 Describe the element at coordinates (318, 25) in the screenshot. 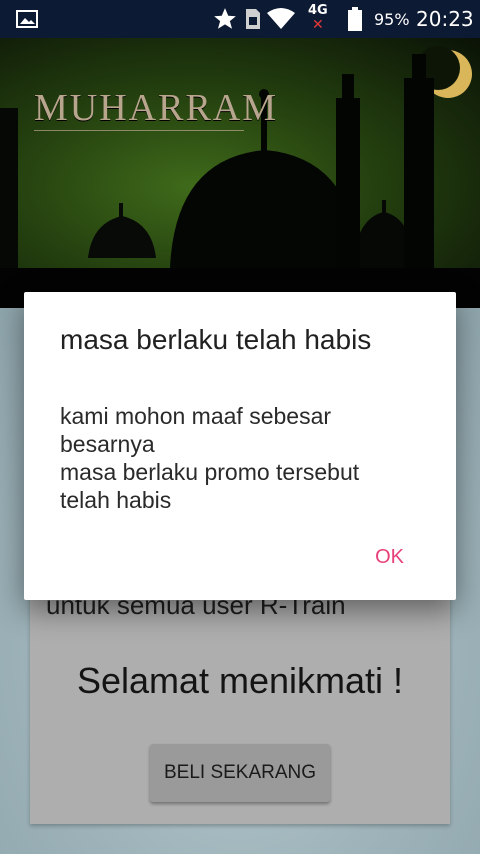

I see `no-signal-icon: ✕` at that location.